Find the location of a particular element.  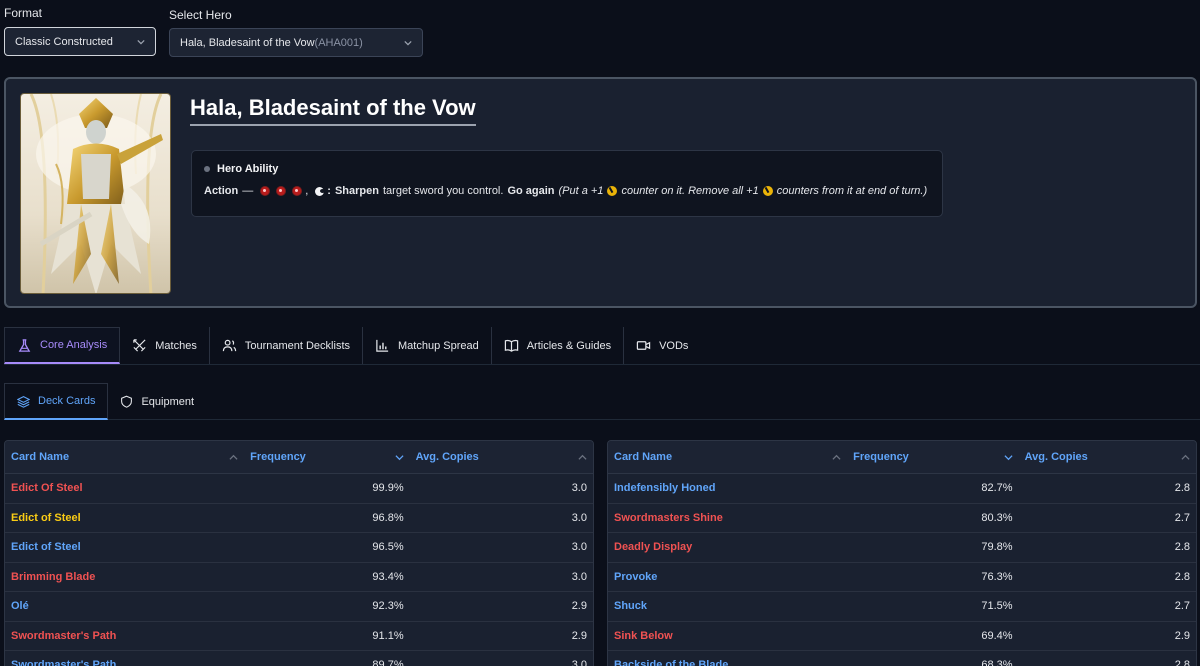

card-name-cell: Brimming Blade is located at coordinates (124, 577).